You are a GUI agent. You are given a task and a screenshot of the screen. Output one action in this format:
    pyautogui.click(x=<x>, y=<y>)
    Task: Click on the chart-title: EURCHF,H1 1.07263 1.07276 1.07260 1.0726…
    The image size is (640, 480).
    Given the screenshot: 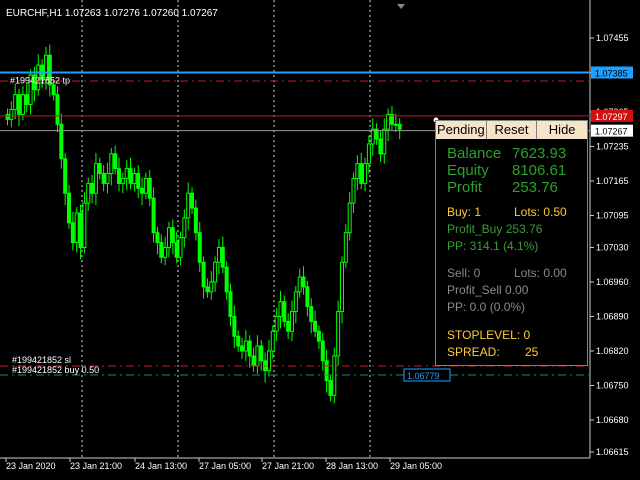 What is the action you would take?
    pyautogui.click(x=112, y=13)
    